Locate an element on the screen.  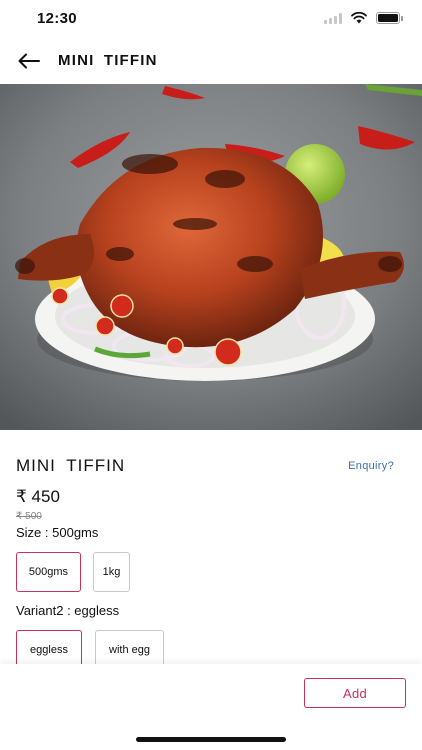
original-price: ₹ 500 is located at coordinates (29, 516).